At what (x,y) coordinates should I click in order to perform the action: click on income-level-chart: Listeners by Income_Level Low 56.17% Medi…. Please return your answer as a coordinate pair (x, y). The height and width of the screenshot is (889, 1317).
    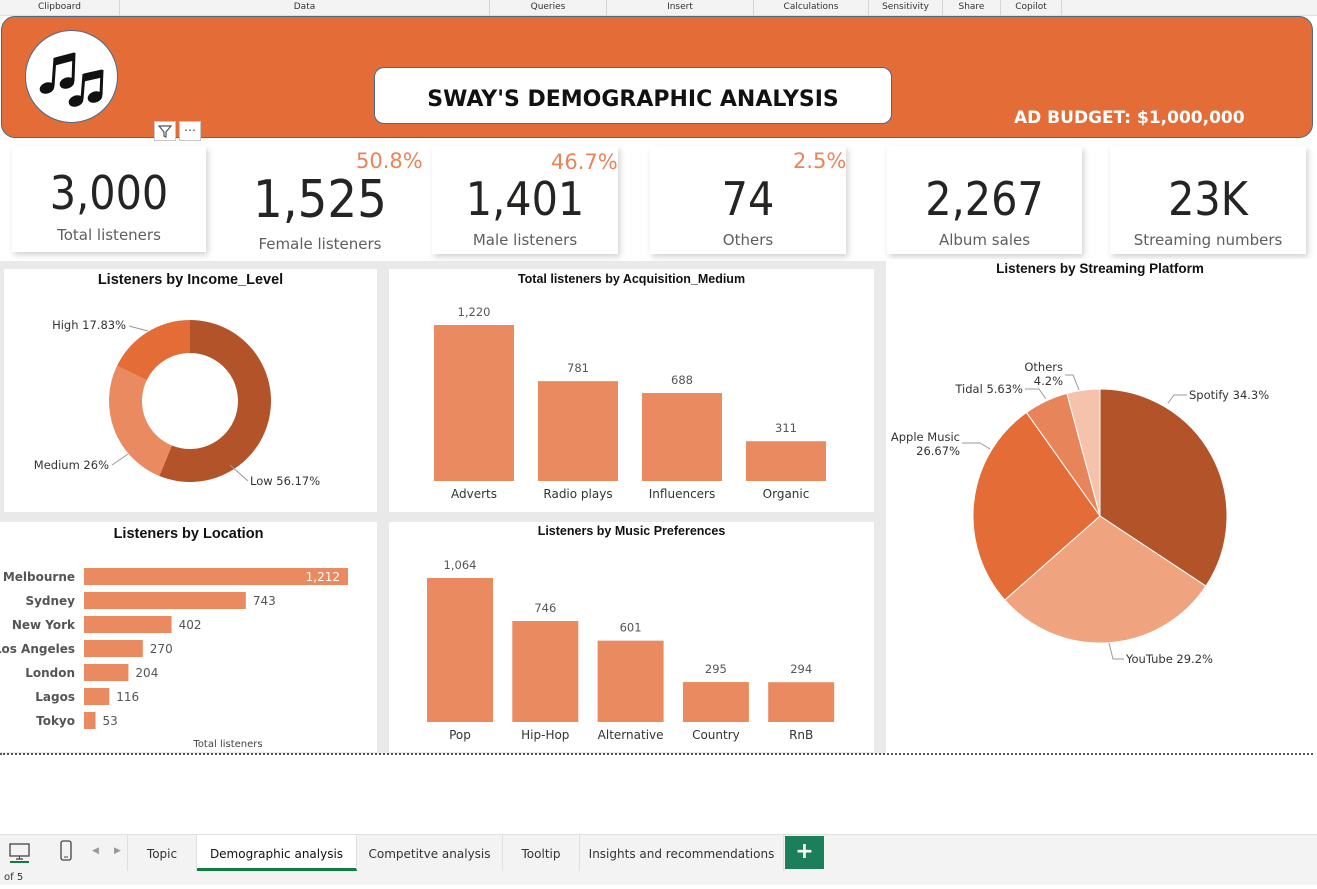
    Looking at the image, I should click on (190, 390).